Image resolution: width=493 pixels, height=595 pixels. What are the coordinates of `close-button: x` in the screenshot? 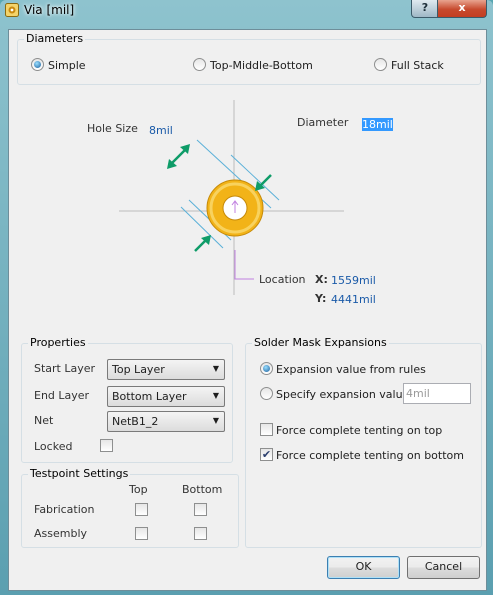 It's located at (462, 9).